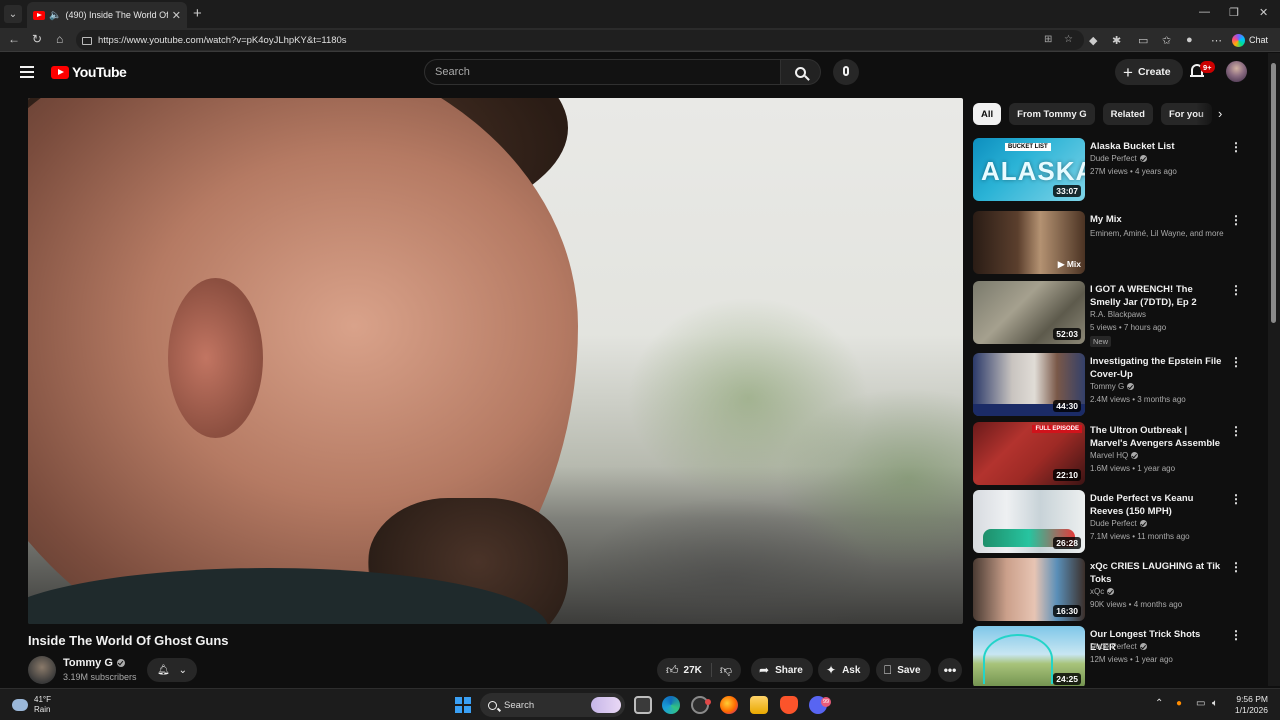 The height and width of the screenshot is (720, 1280). Describe the element at coordinates (1157, 505) in the screenshot. I see `recommendation-title: Dude Perfect vs Keanu Reeves (150 MPH)` at that location.